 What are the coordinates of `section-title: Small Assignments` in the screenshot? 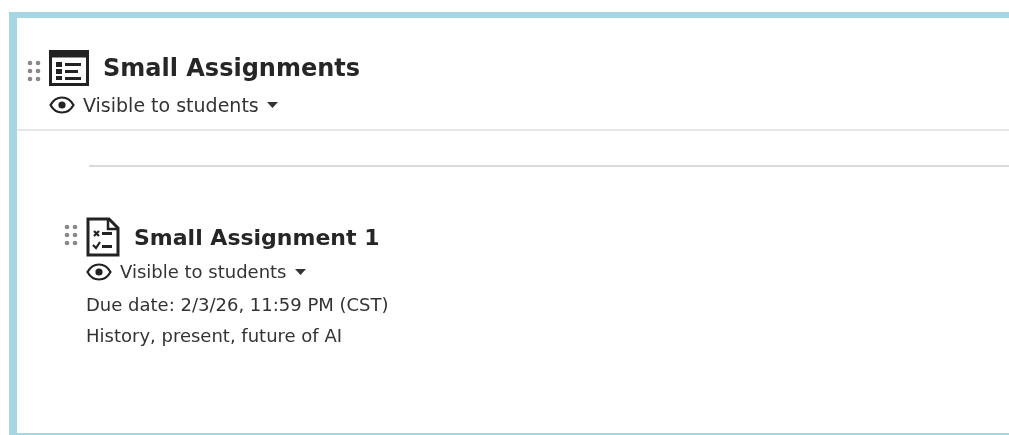 It's located at (232, 68).